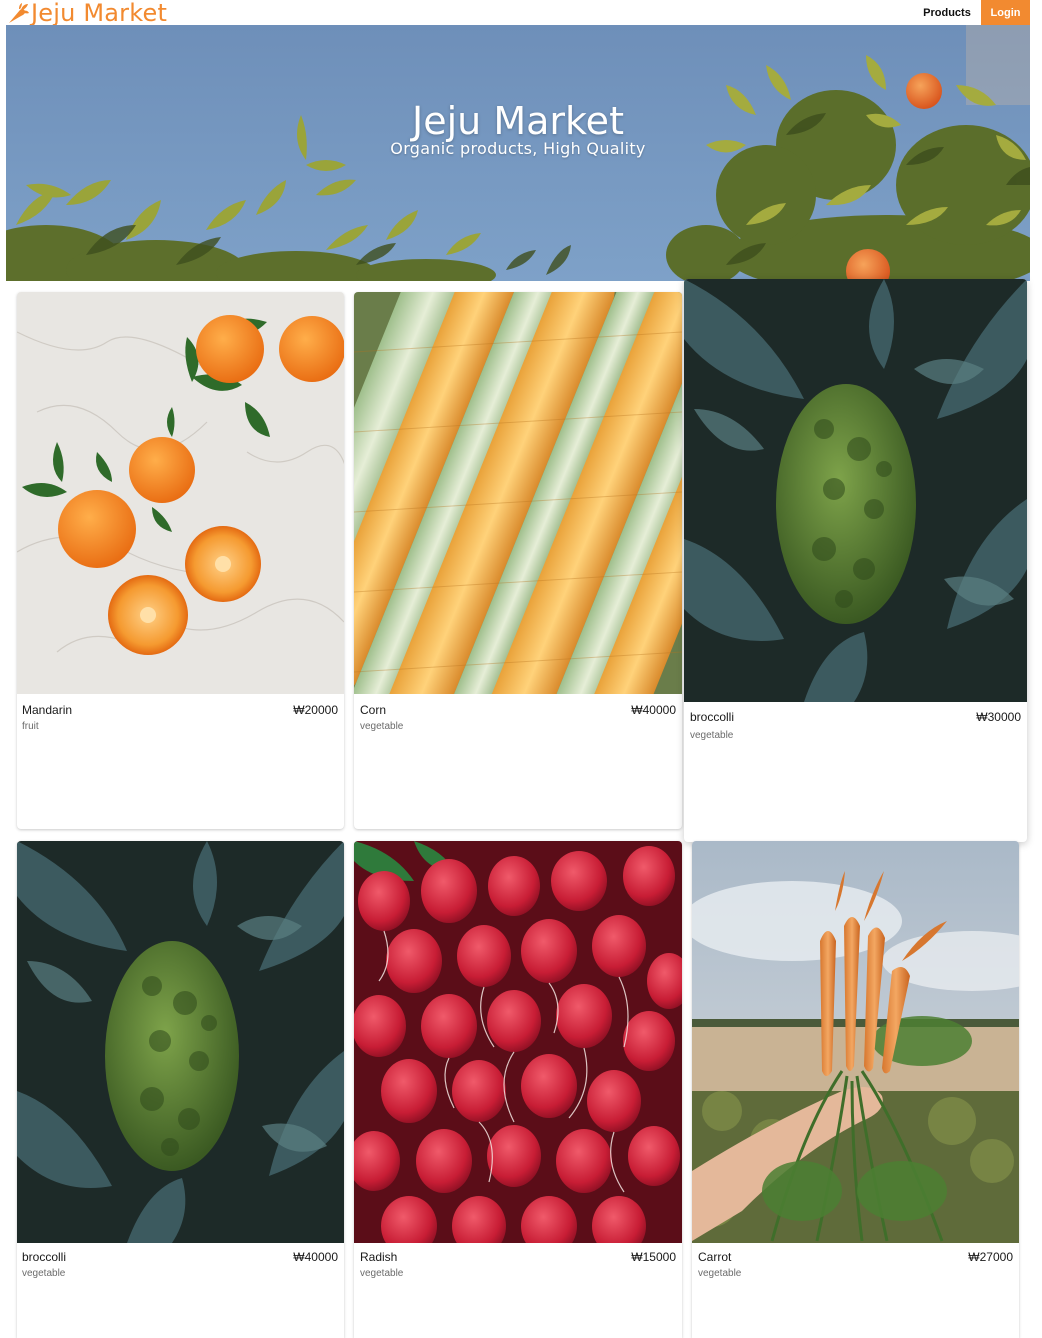  I want to click on product-name: Mandarin, so click(47, 710).